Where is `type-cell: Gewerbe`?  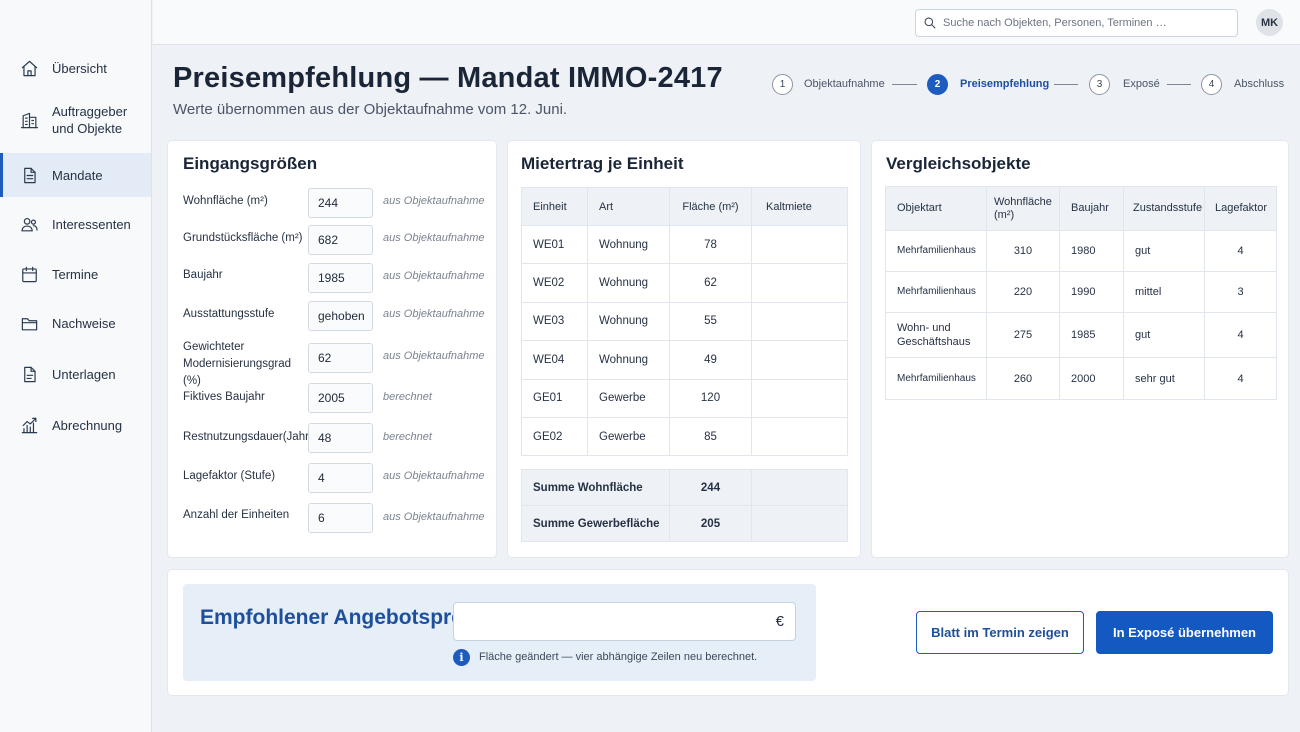 type-cell: Gewerbe is located at coordinates (628, 398).